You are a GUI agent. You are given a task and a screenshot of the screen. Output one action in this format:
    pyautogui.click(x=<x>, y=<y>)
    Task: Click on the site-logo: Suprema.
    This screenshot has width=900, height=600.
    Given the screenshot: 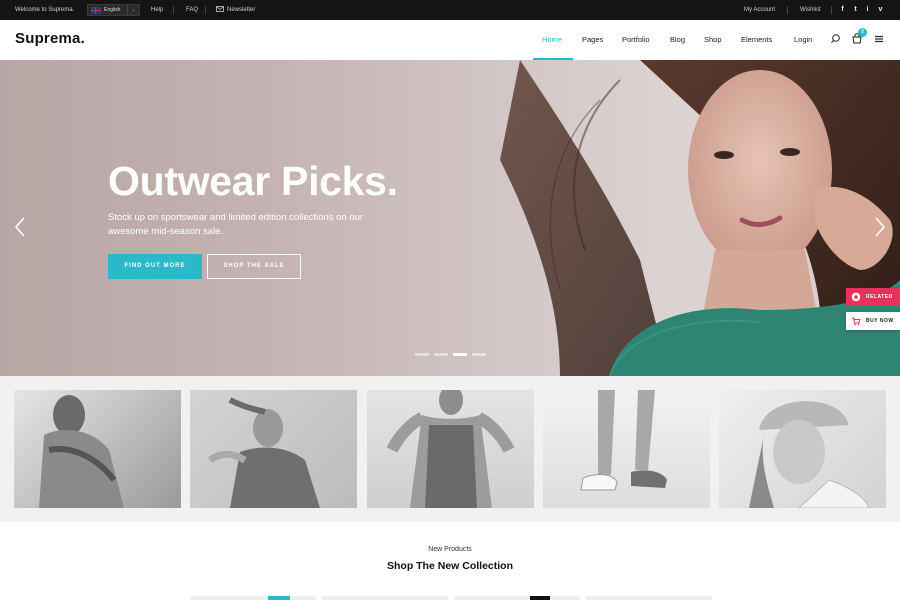 What is the action you would take?
    pyautogui.click(x=50, y=38)
    